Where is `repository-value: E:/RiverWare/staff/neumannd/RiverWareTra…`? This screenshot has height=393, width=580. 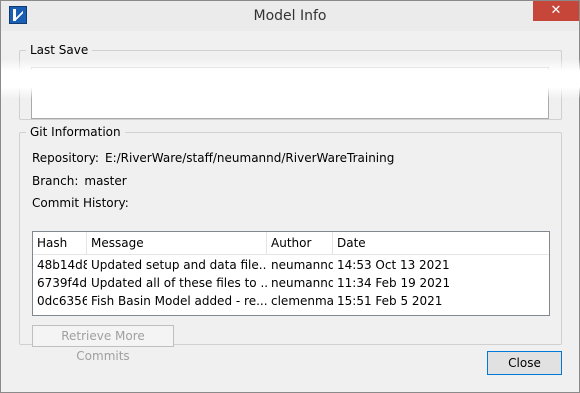
repository-value: E:/RiverWare/staff/neumannd/RiverWareTra… is located at coordinates (249, 158).